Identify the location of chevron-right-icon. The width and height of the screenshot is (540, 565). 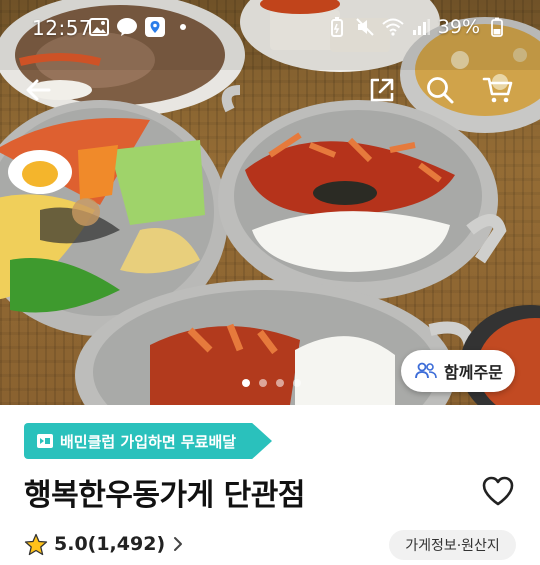
(178, 544).